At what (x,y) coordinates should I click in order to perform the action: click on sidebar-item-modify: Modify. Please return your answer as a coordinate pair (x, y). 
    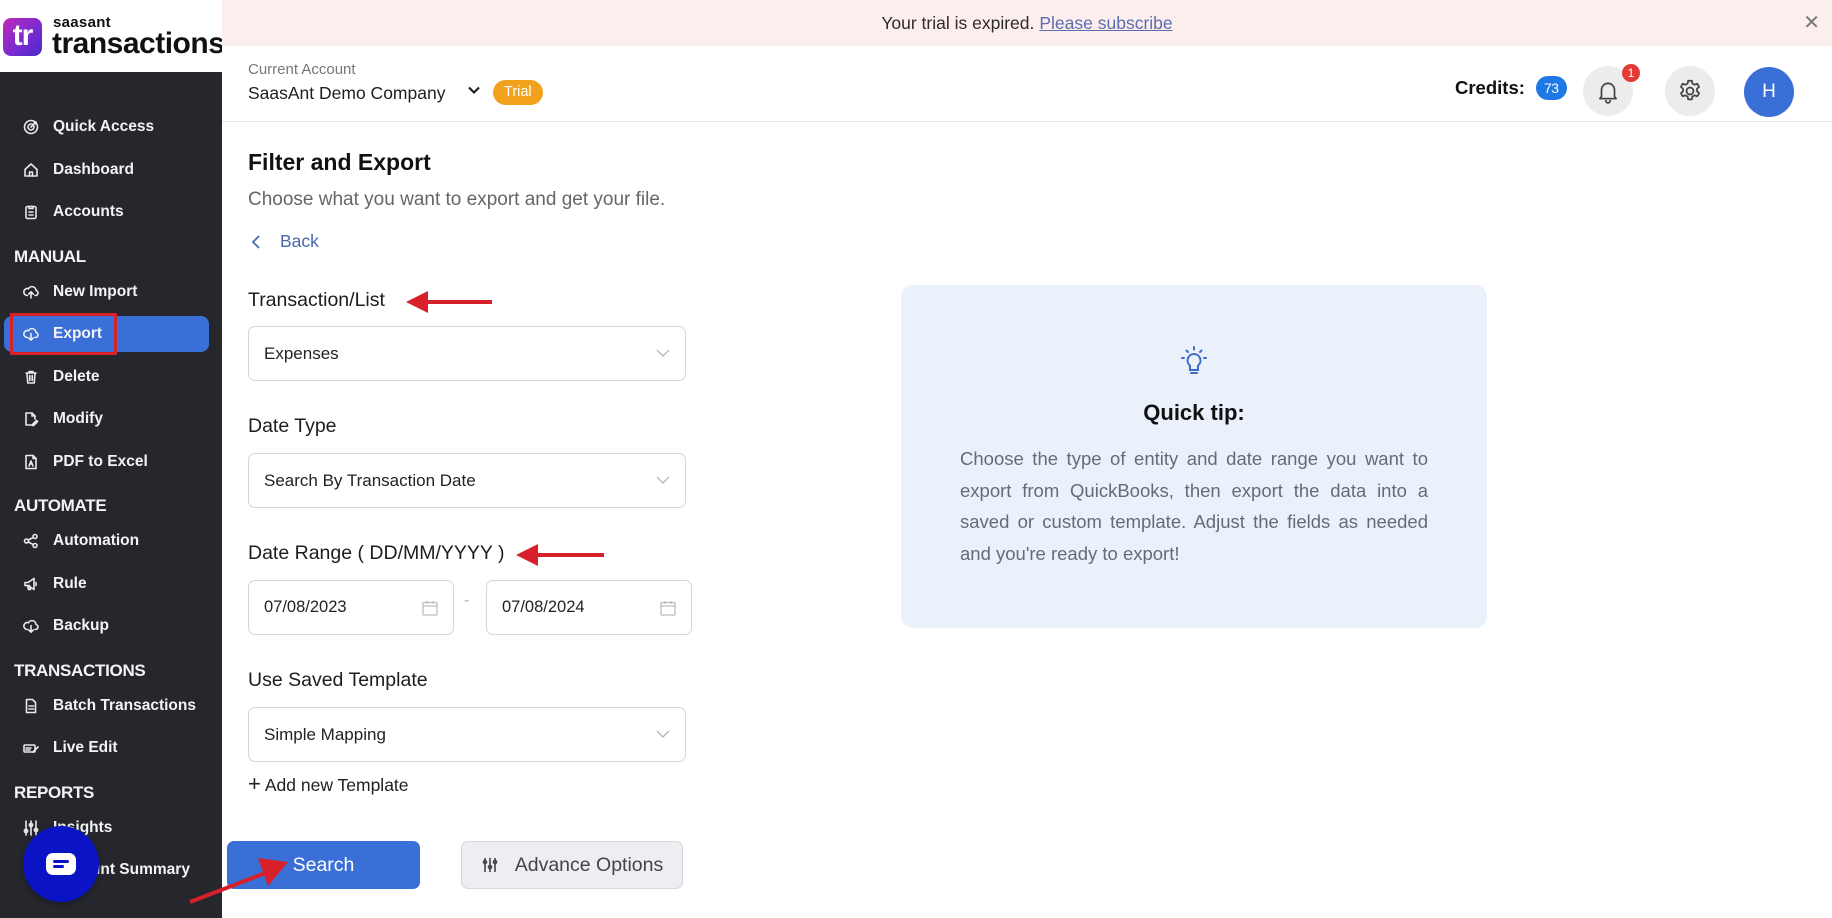
    Looking at the image, I should click on (106, 419).